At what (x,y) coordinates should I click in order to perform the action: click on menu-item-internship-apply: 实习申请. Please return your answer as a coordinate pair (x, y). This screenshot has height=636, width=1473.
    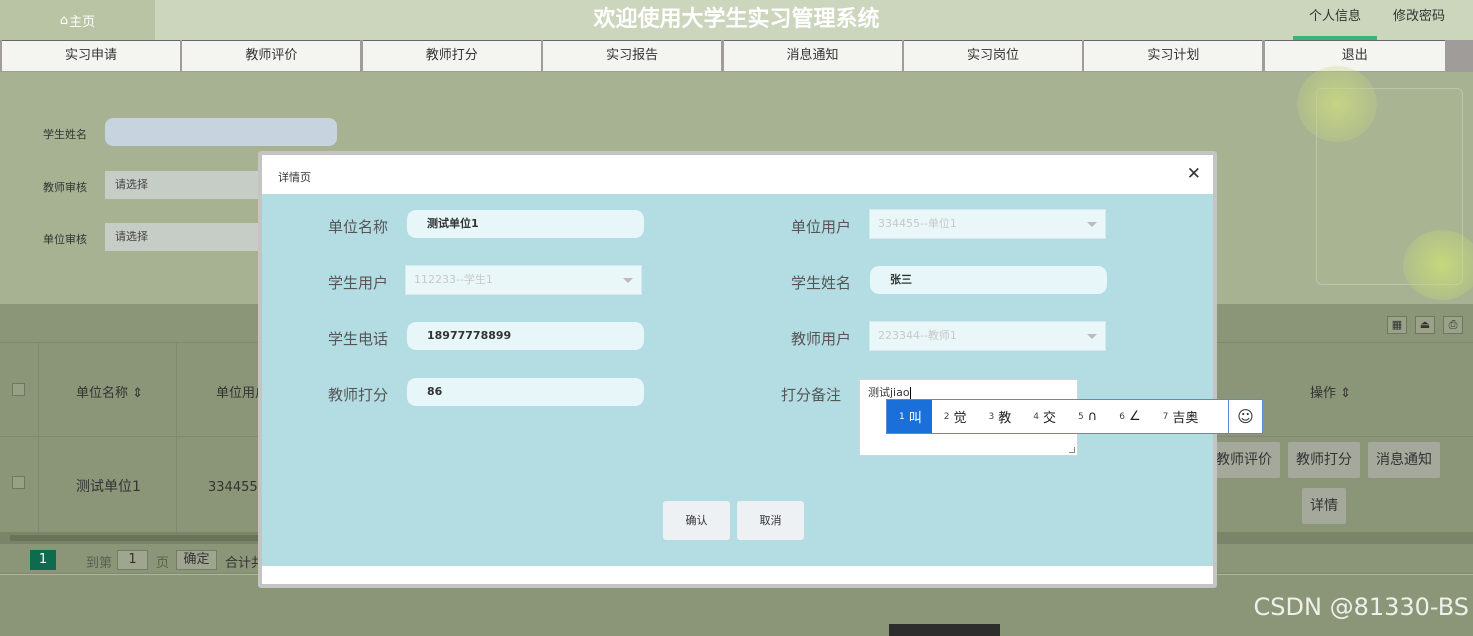
    Looking at the image, I should click on (91, 55).